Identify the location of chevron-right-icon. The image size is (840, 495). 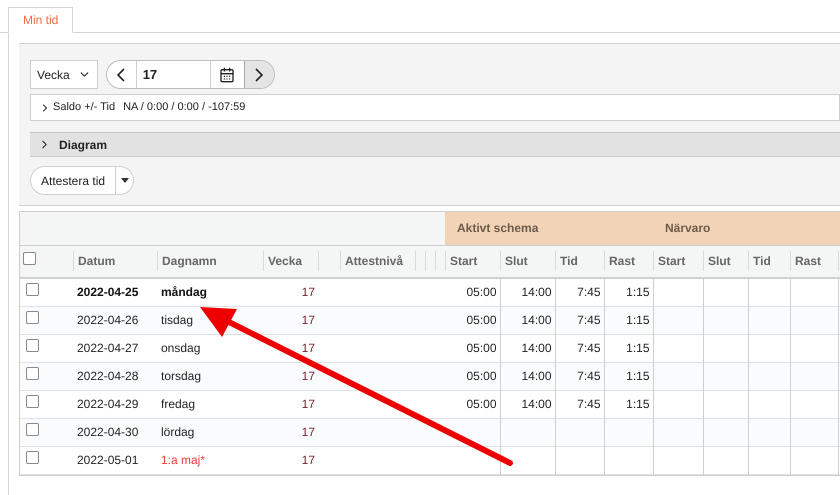
(259, 75).